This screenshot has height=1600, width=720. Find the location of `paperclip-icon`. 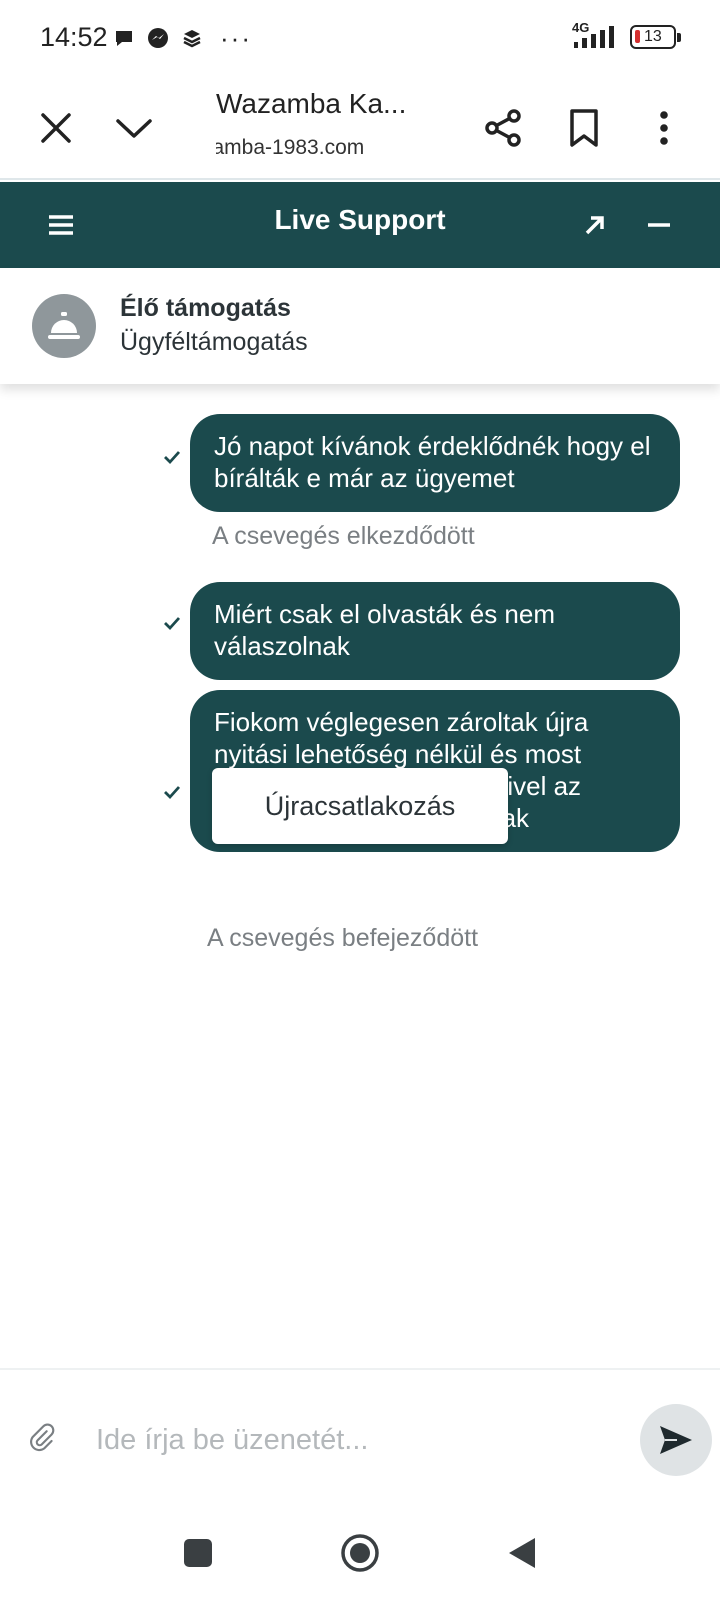

paperclip-icon is located at coordinates (42, 1437).